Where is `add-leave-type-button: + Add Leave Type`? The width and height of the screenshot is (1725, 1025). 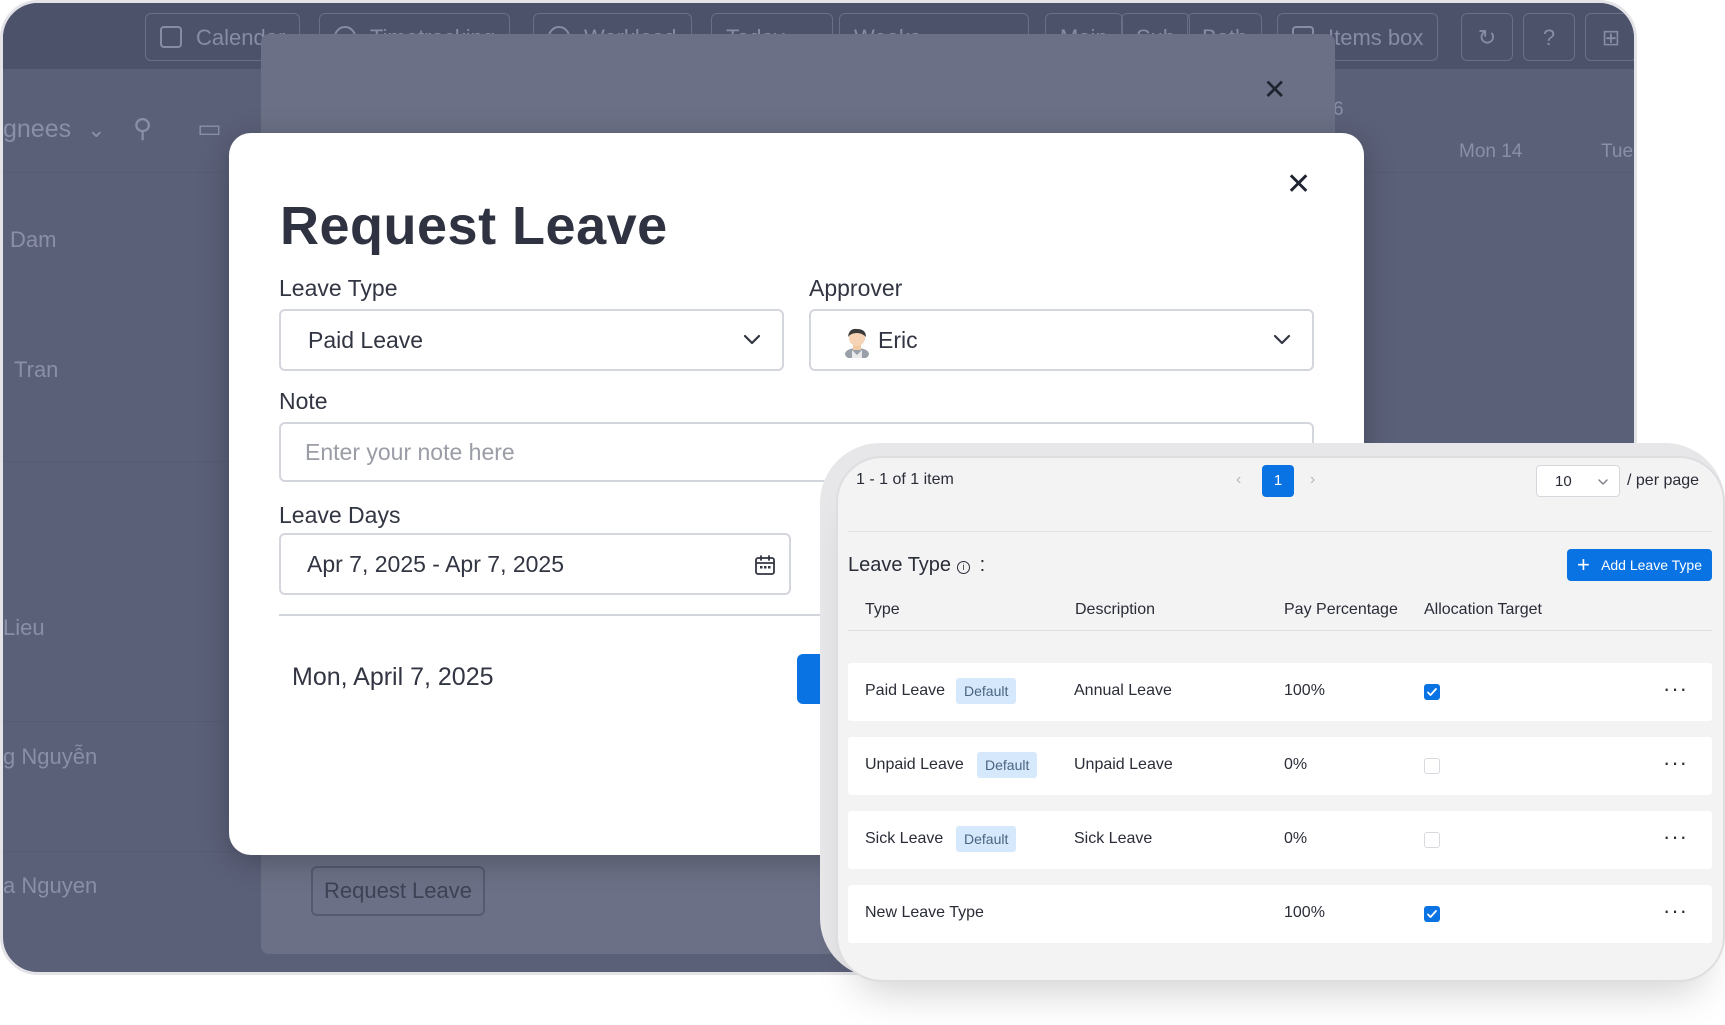
add-leave-type-button: + Add Leave Type is located at coordinates (1639, 565).